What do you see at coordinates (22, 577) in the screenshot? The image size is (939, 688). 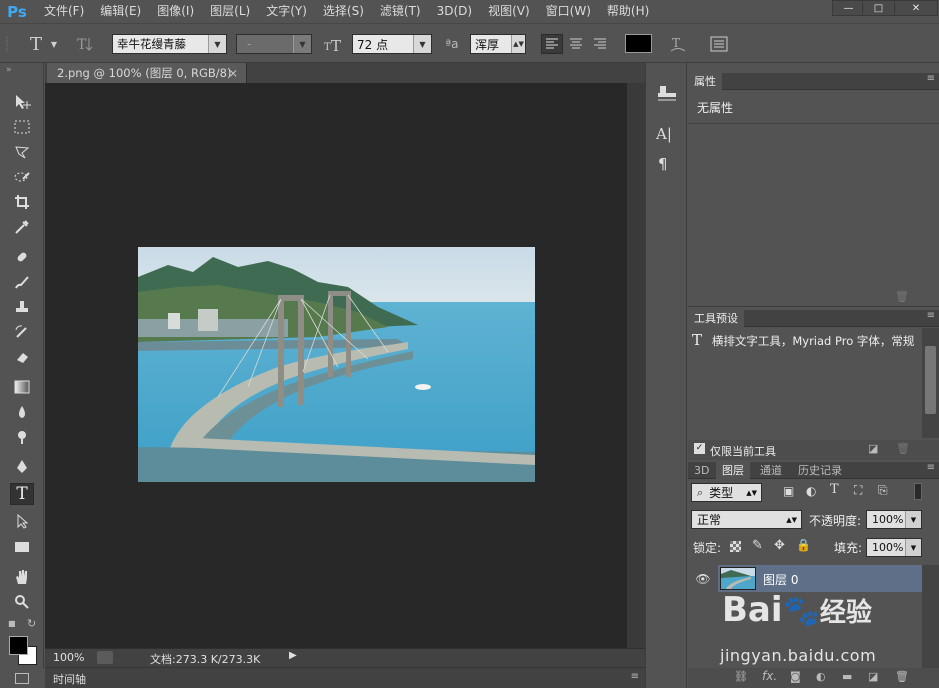 I see `hand-tool-icon` at bounding box center [22, 577].